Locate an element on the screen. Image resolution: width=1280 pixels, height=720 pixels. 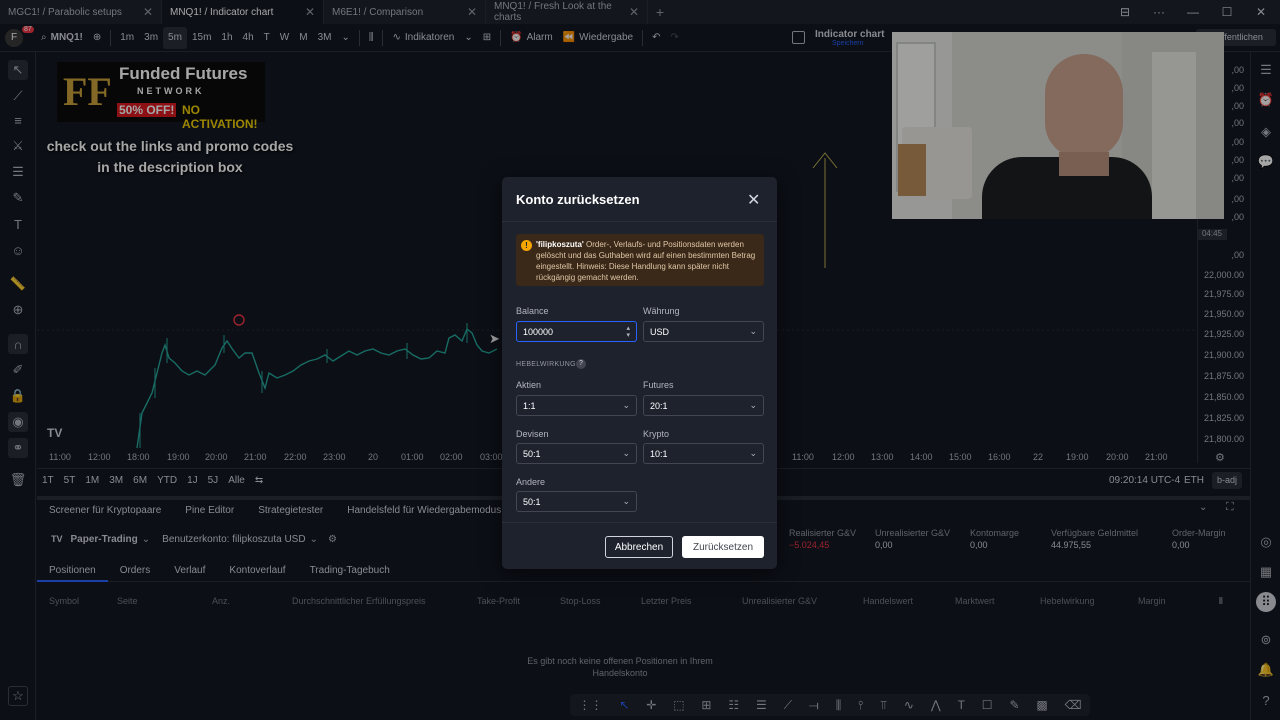
other-label: Andere is located at coordinates (531, 482).